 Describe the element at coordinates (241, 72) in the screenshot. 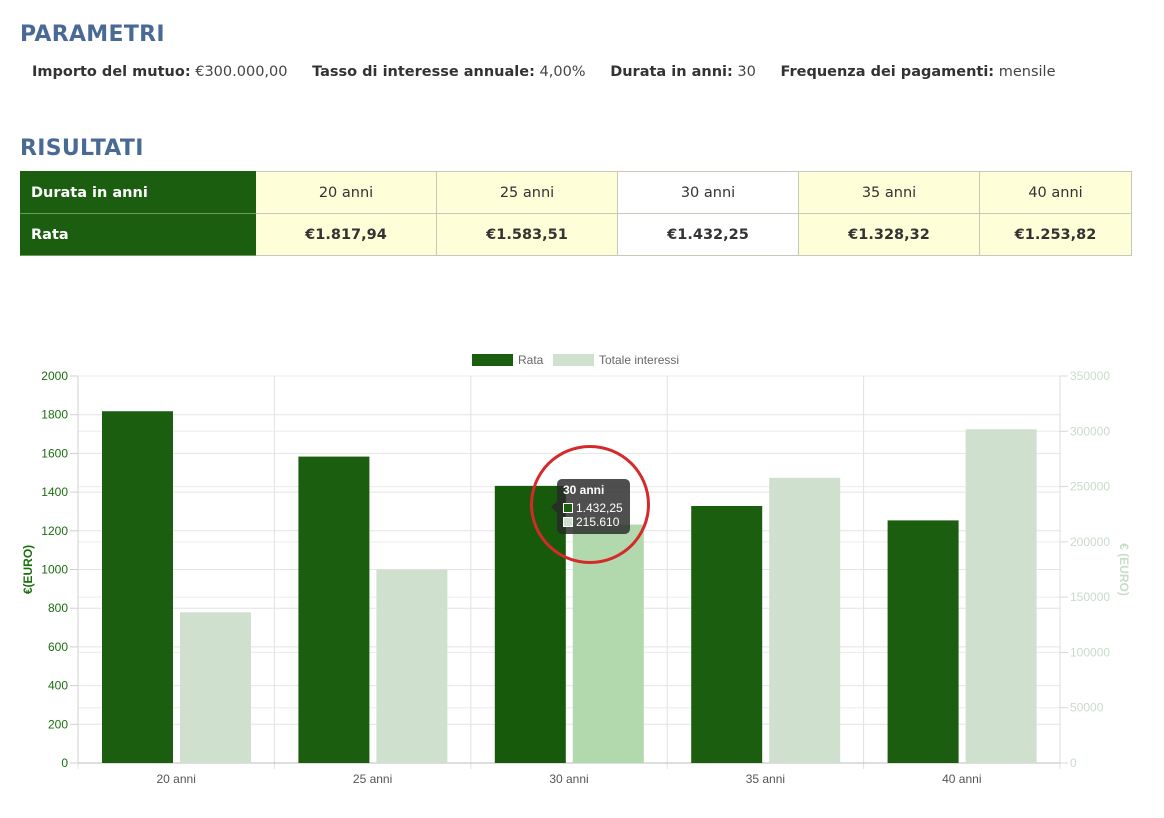

I see `param-value: €300.000,00` at that location.